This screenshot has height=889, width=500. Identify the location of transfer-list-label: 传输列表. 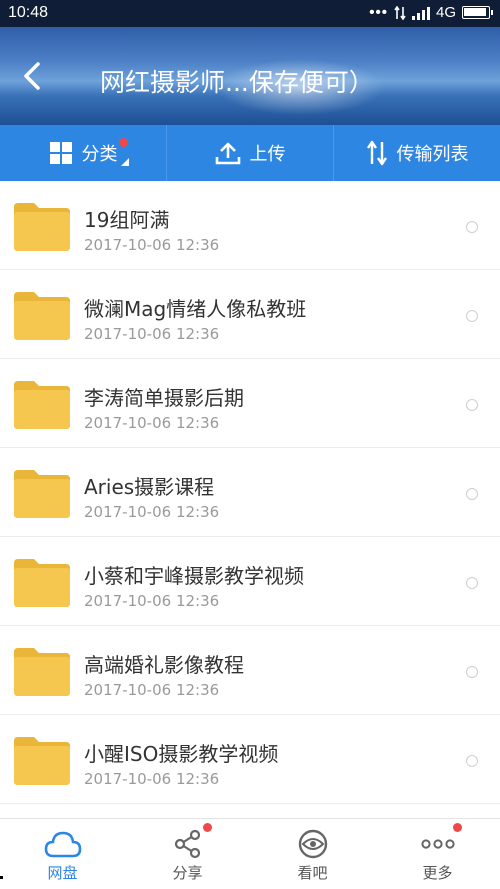
(432, 154).